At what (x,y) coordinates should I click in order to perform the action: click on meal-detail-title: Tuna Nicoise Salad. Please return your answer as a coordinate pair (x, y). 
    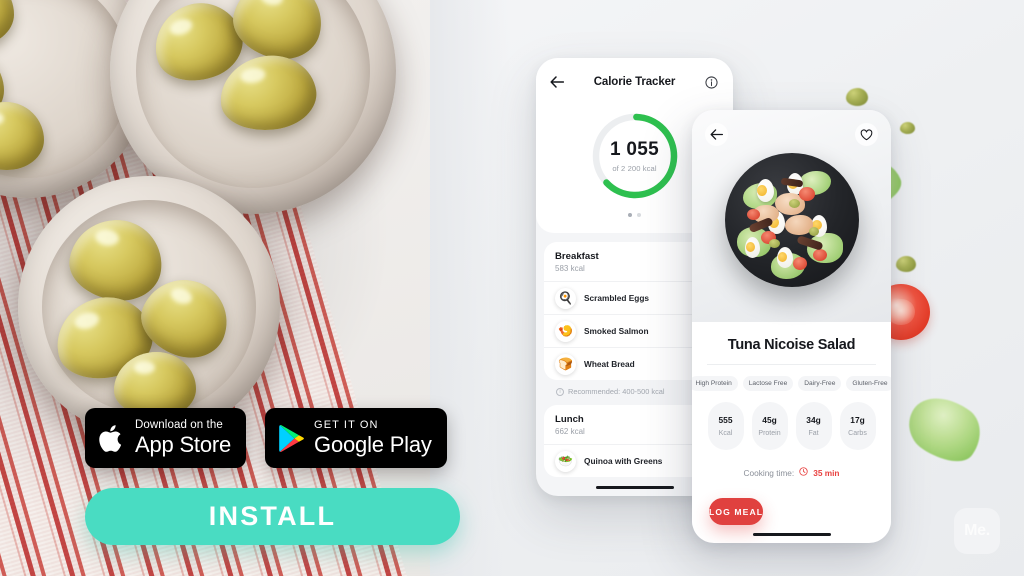
    Looking at the image, I should click on (791, 345).